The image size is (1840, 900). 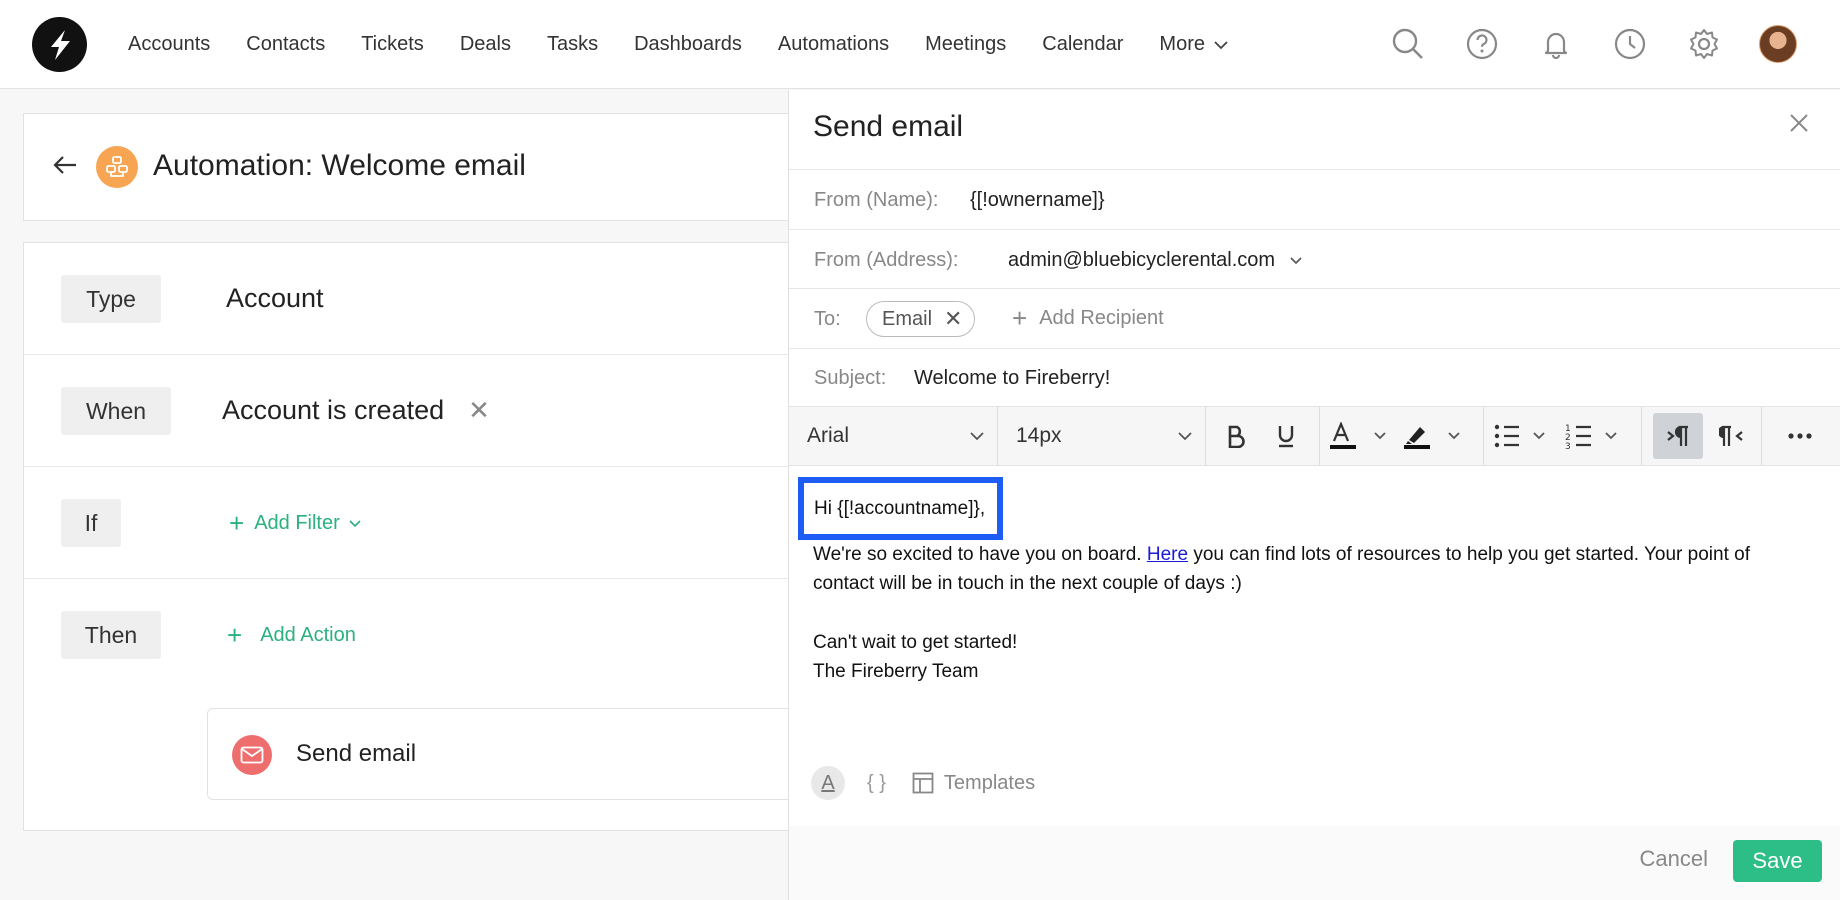 What do you see at coordinates (485, 44) in the screenshot?
I see `nav-deals: Deals` at bounding box center [485, 44].